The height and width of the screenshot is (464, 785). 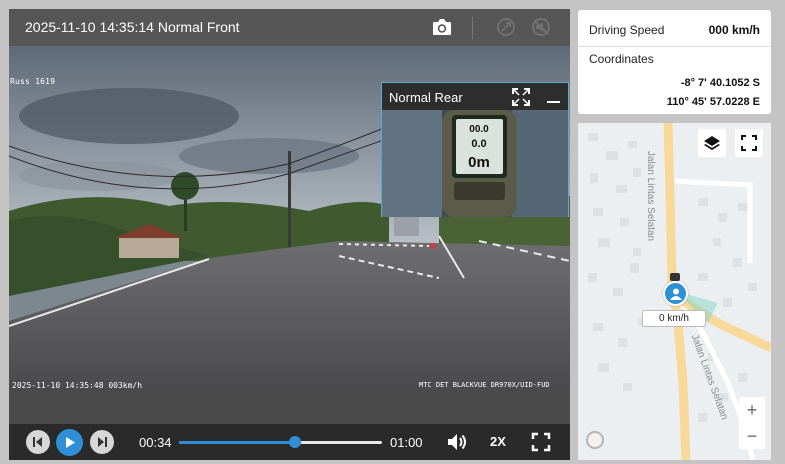 What do you see at coordinates (155, 442) in the screenshot?
I see `current-time: 00:34` at bounding box center [155, 442].